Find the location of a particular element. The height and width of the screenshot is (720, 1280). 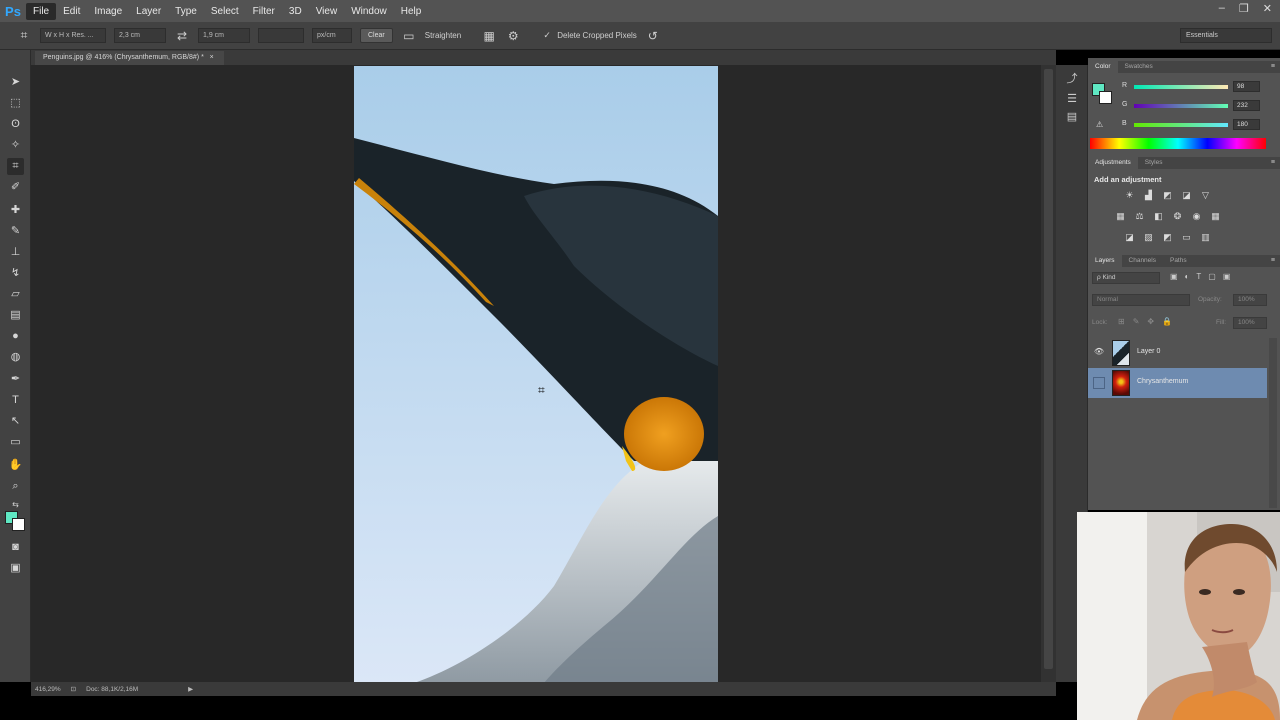

straighten-icon: ▭ is located at coordinates (409, 36).